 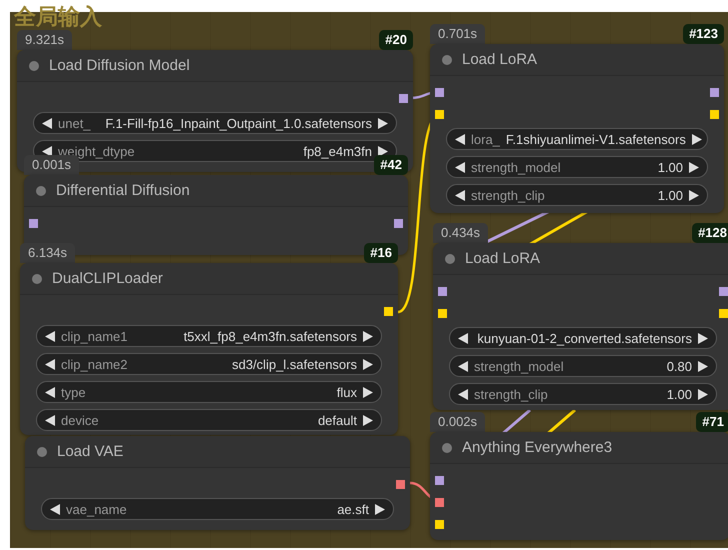 What do you see at coordinates (96, 509) in the screenshot?
I see `widget-label: vae_name` at bounding box center [96, 509].